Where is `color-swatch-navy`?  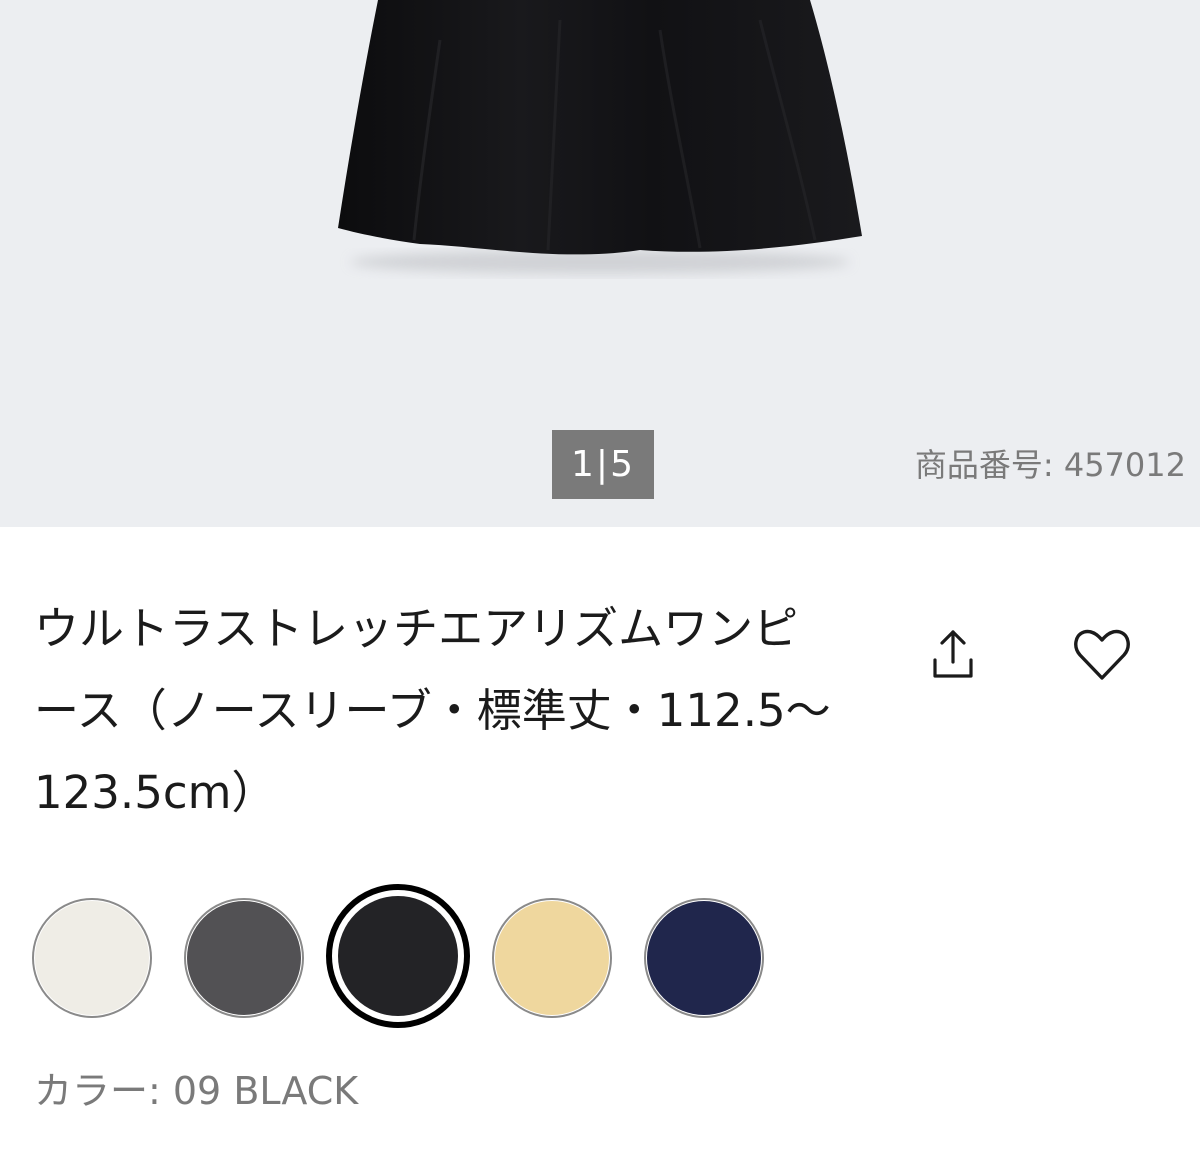
color-swatch-navy is located at coordinates (704, 958).